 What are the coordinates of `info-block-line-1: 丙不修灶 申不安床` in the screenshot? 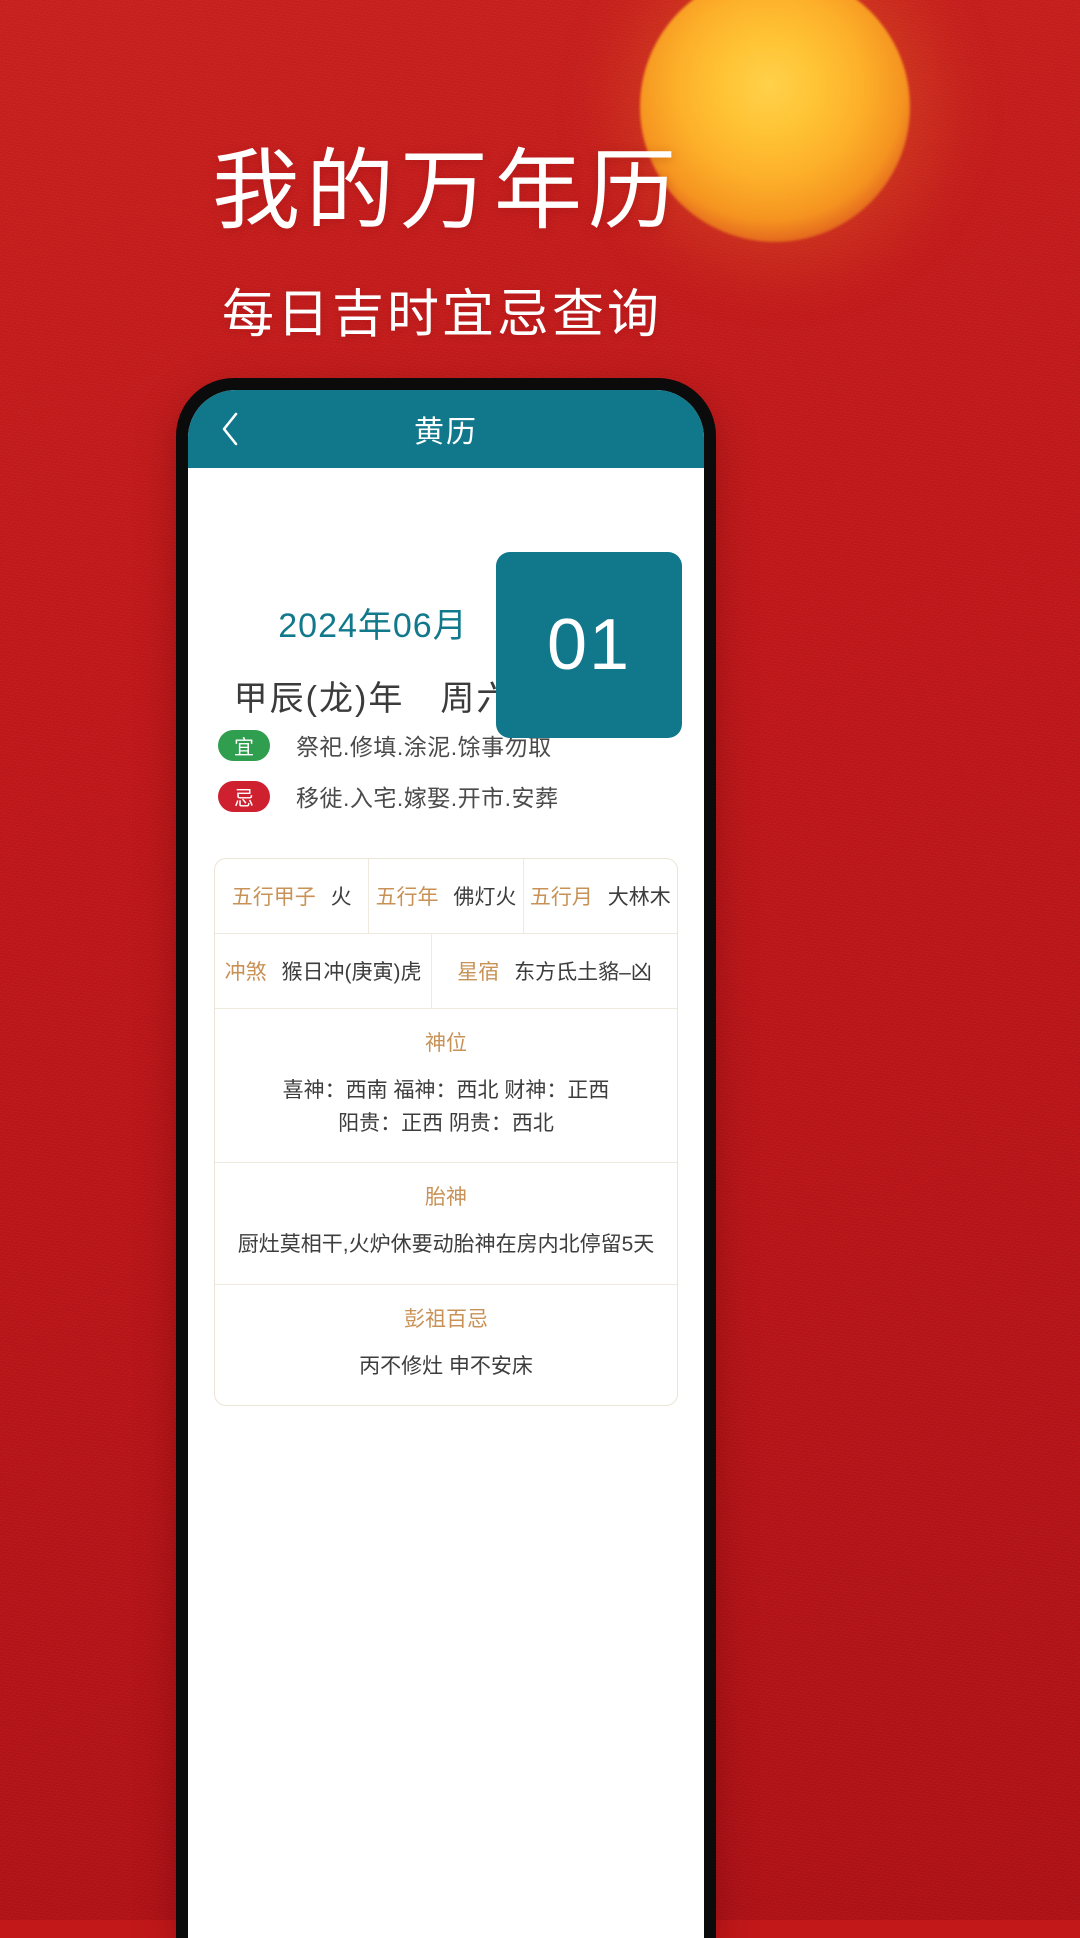 It's located at (446, 1366).